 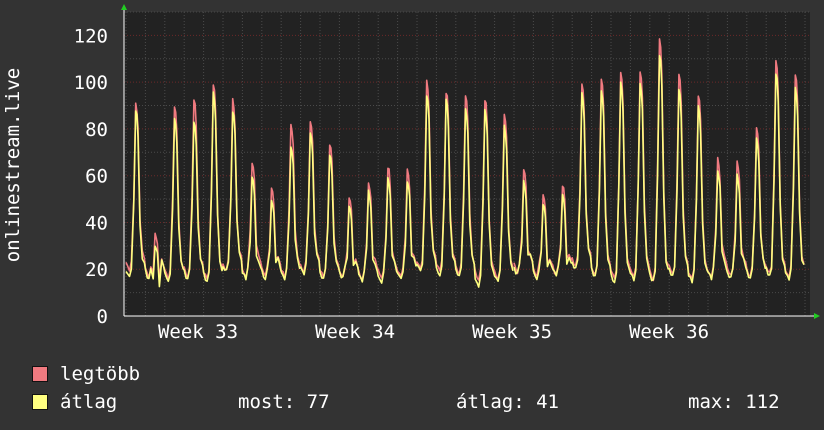 What do you see at coordinates (96, 177) in the screenshot?
I see `y-tick-label: 60` at bounding box center [96, 177].